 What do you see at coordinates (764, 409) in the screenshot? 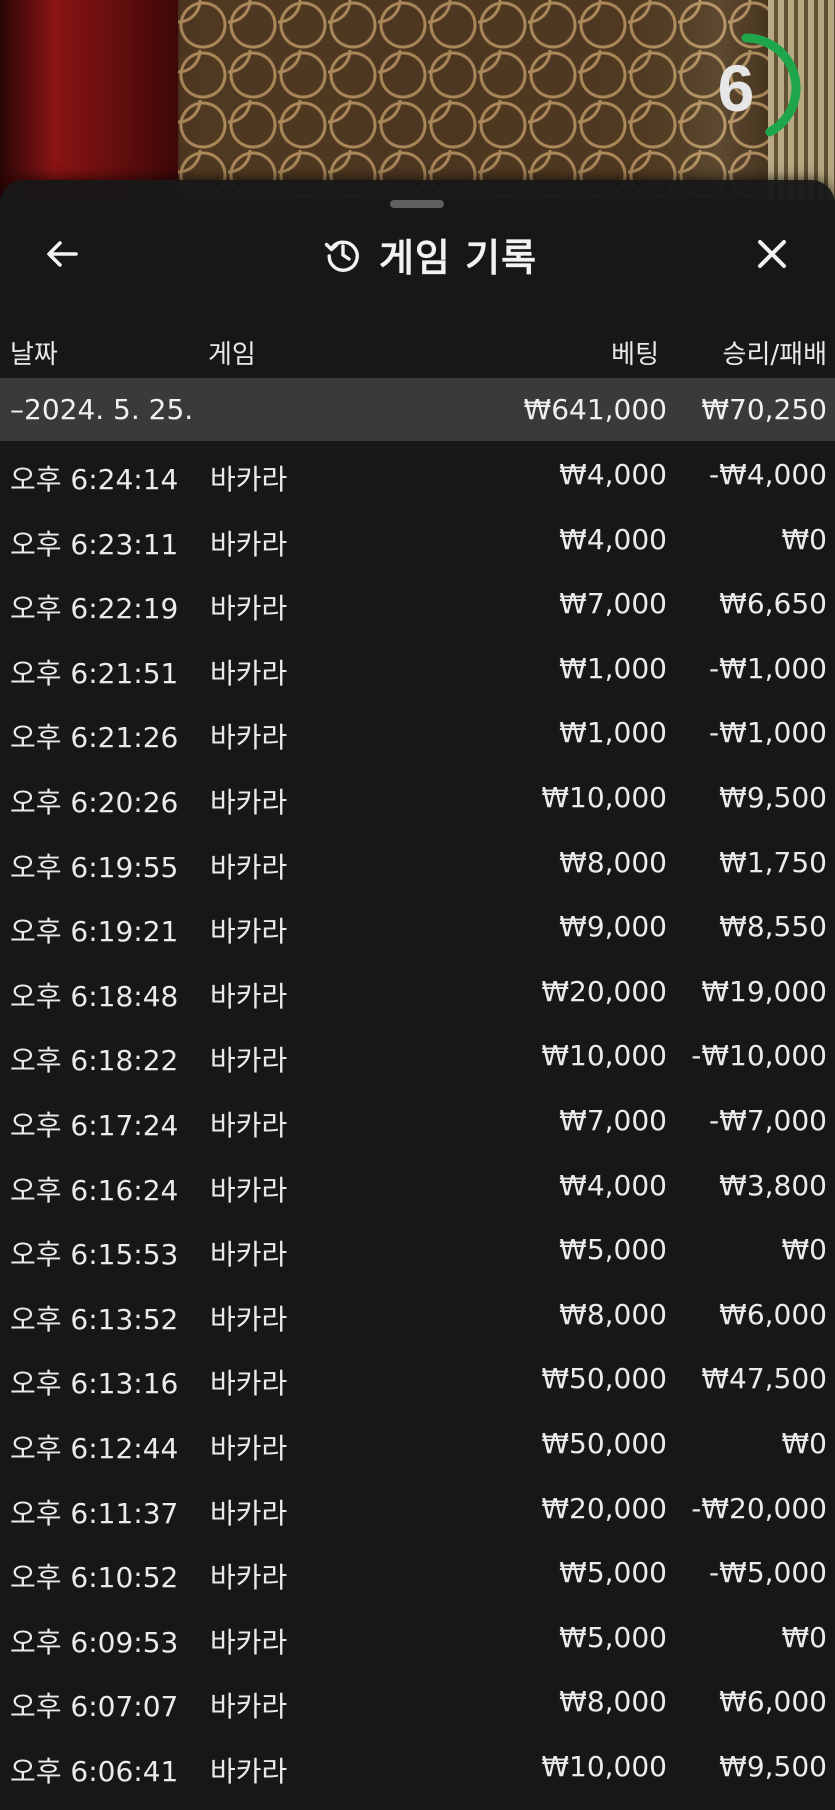
I see `summary-win-loss-total: ₩70,250` at bounding box center [764, 409].